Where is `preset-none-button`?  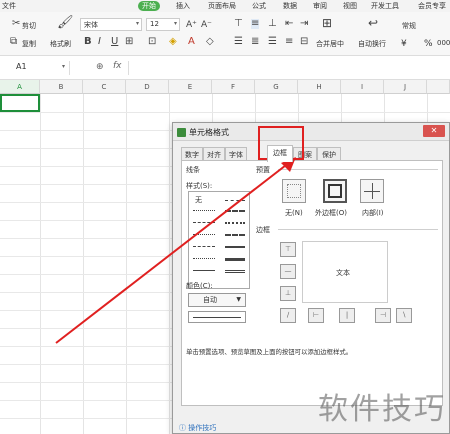 preset-none-button is located at coordinates (294, 191).